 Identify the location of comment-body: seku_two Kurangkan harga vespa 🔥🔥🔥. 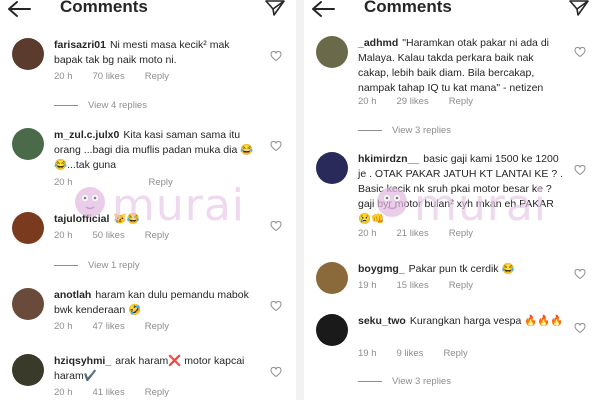
(465, 321).